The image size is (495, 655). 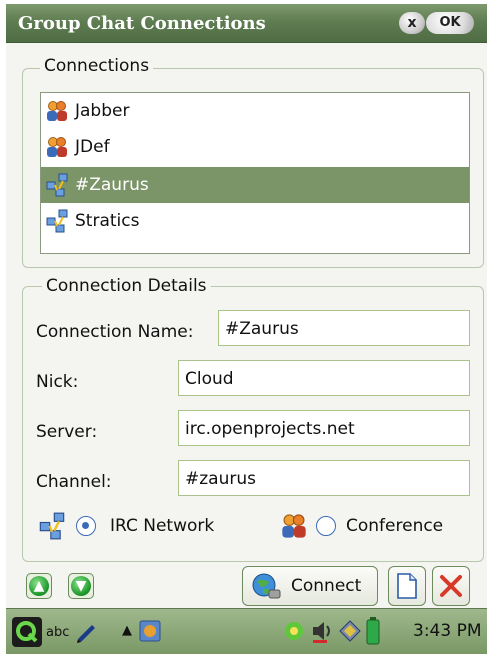 I want to click on gear-flower-icon, so click(x=294, y=631).